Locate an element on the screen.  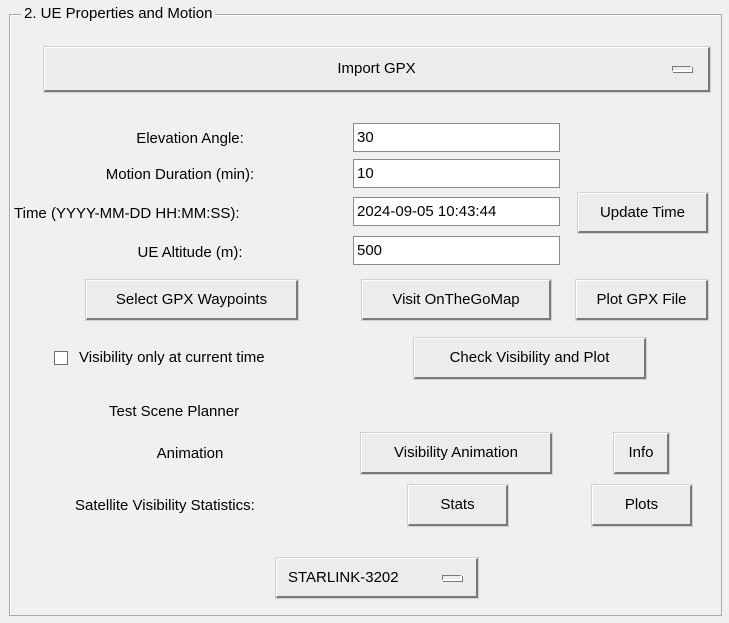
select-gpx-waypoints-button: Select GPX Waypoints is located at coordinates (192, 300).